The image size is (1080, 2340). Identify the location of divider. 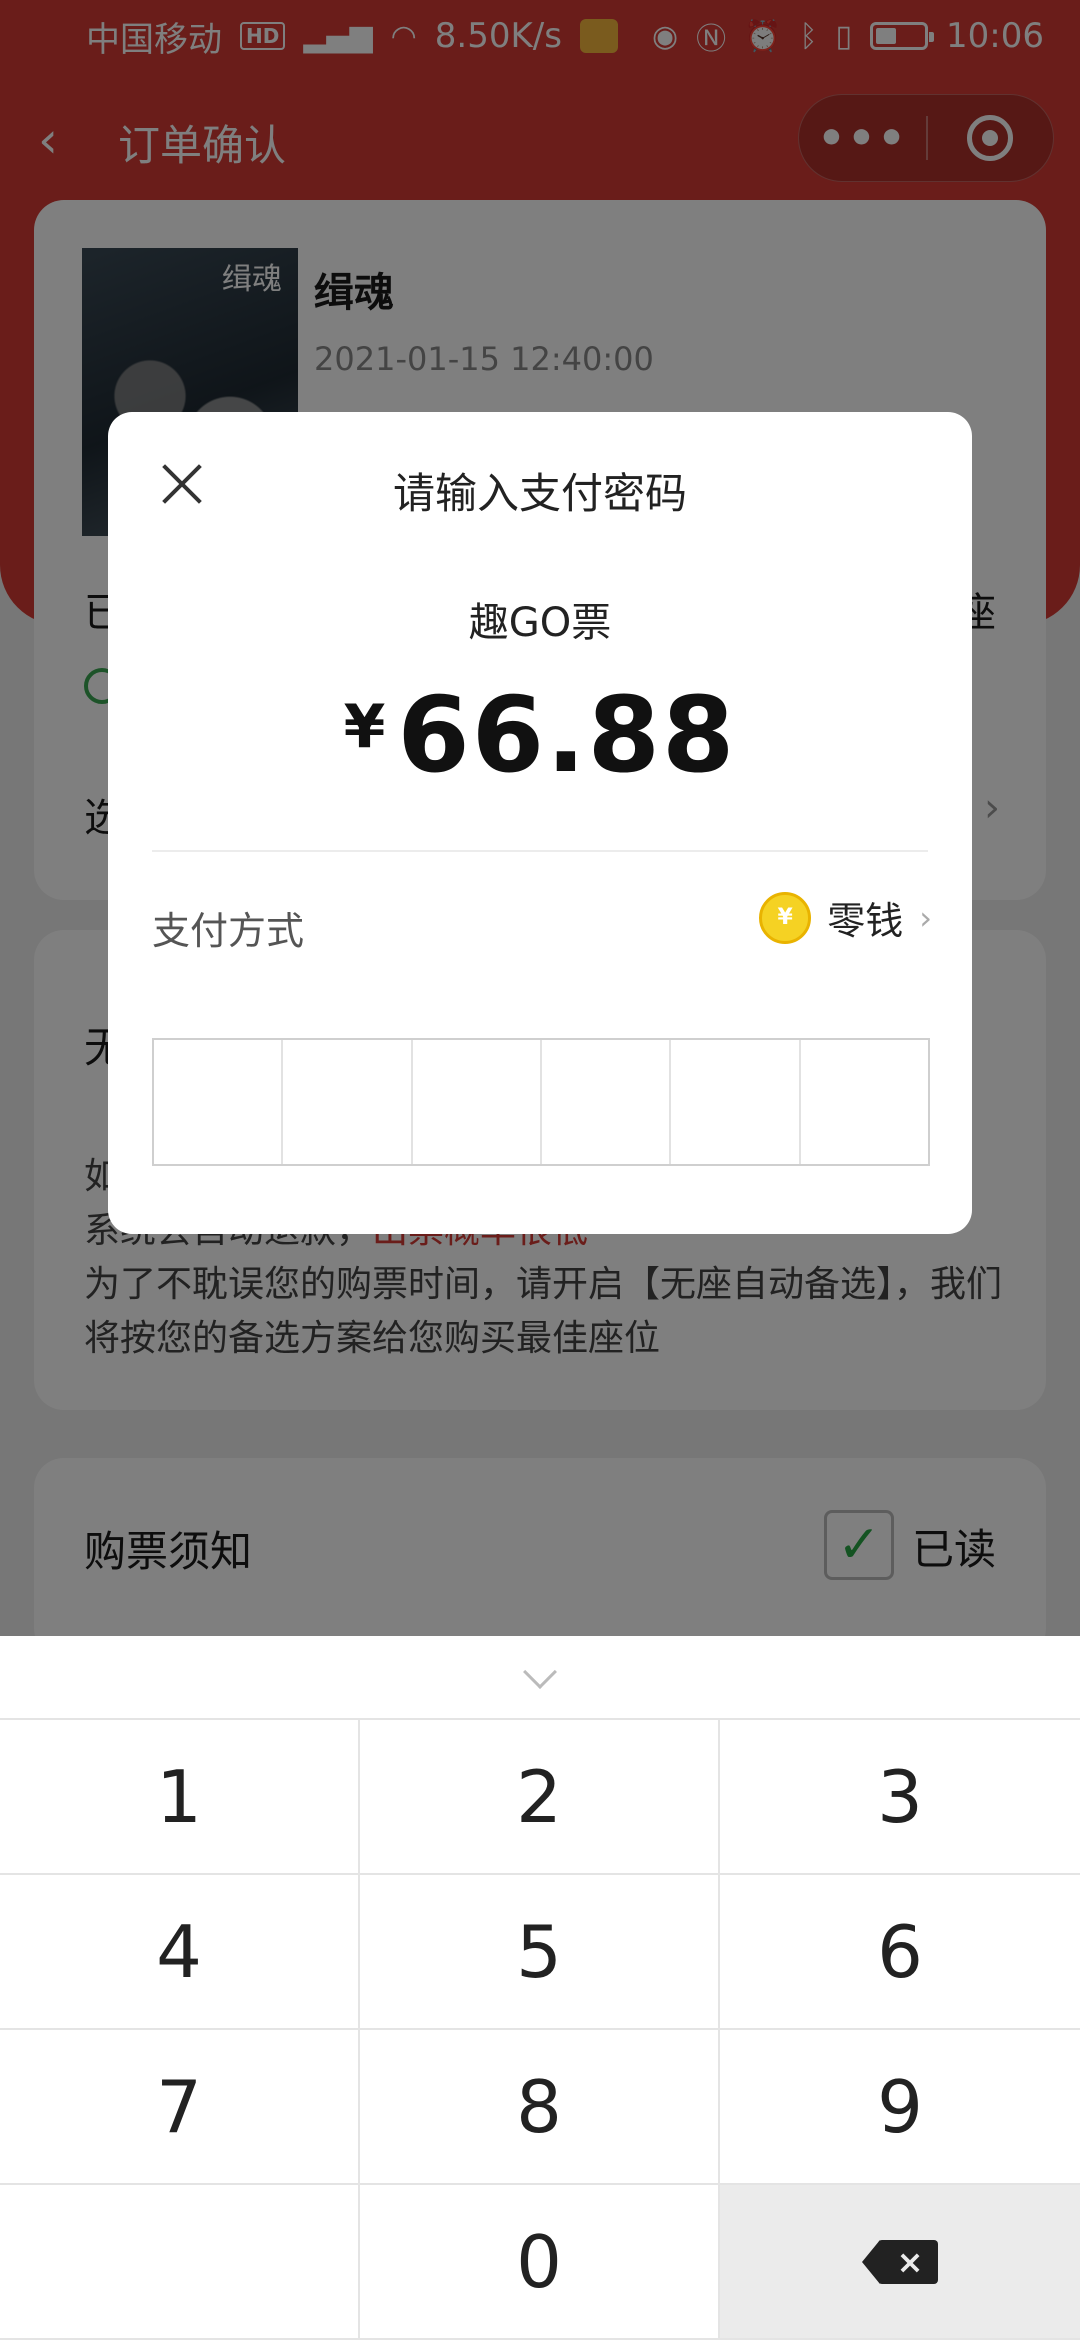
(540, 851).